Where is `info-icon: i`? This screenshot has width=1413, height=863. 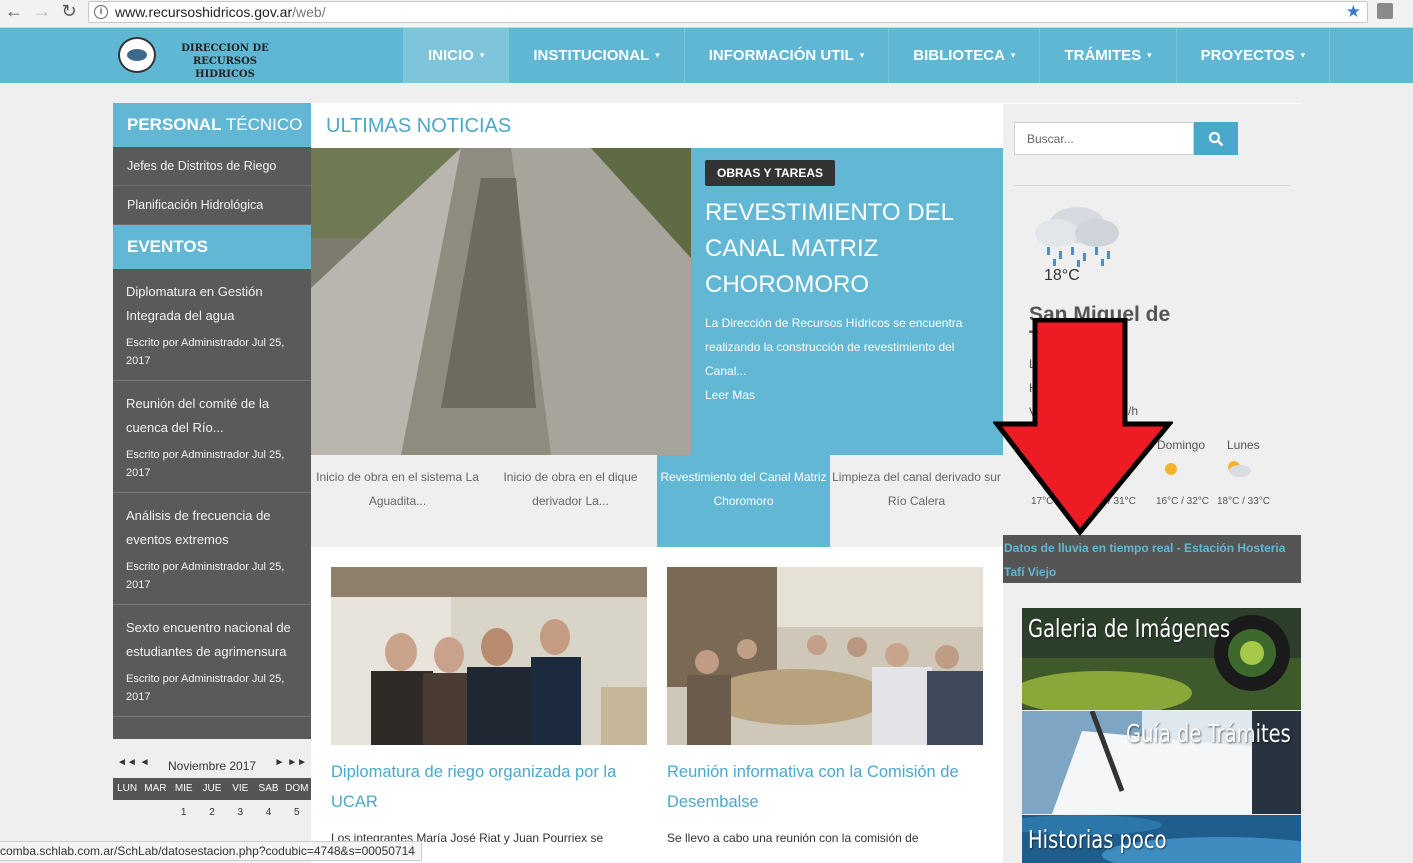
info-icon: i is located at coordinates (101, 12).